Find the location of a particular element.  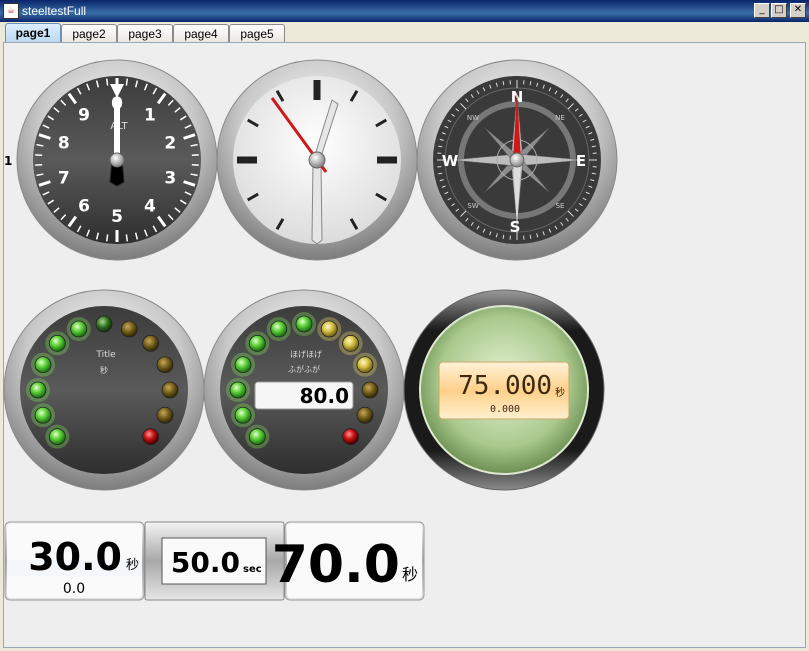

led-gauge-1: Title 秒 is located at coordinates (104, 390).